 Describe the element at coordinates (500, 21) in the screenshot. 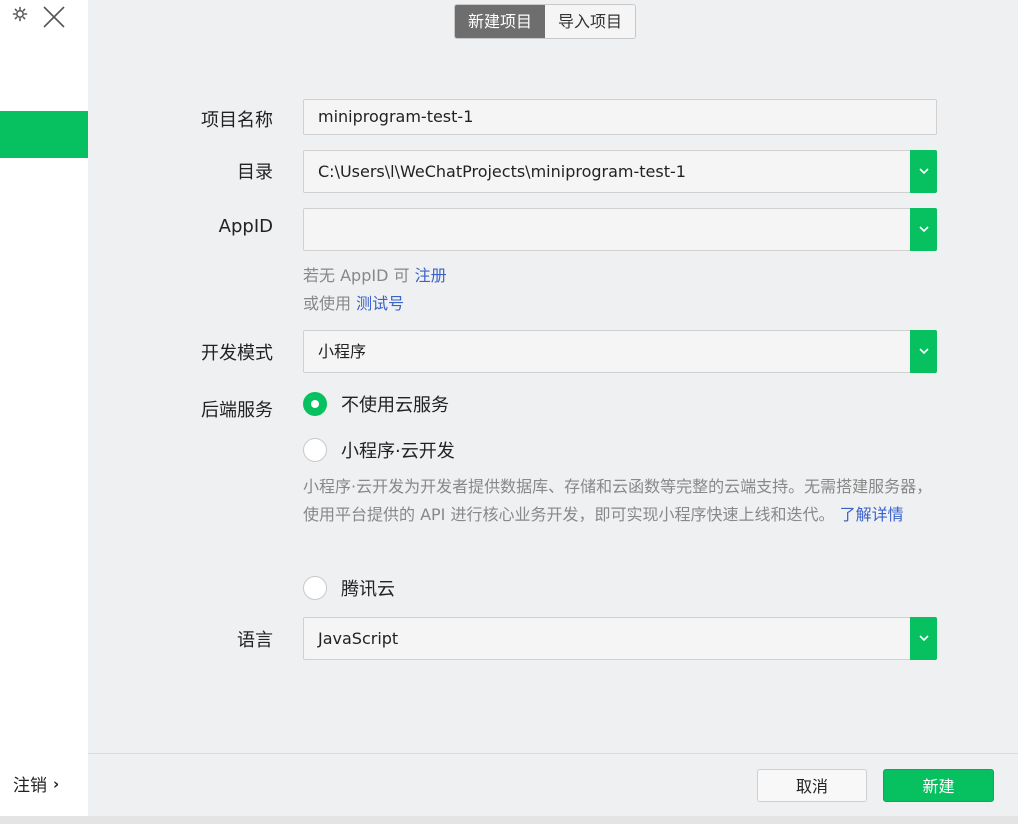

I see `tab-new-project: 新建项目` at that location.